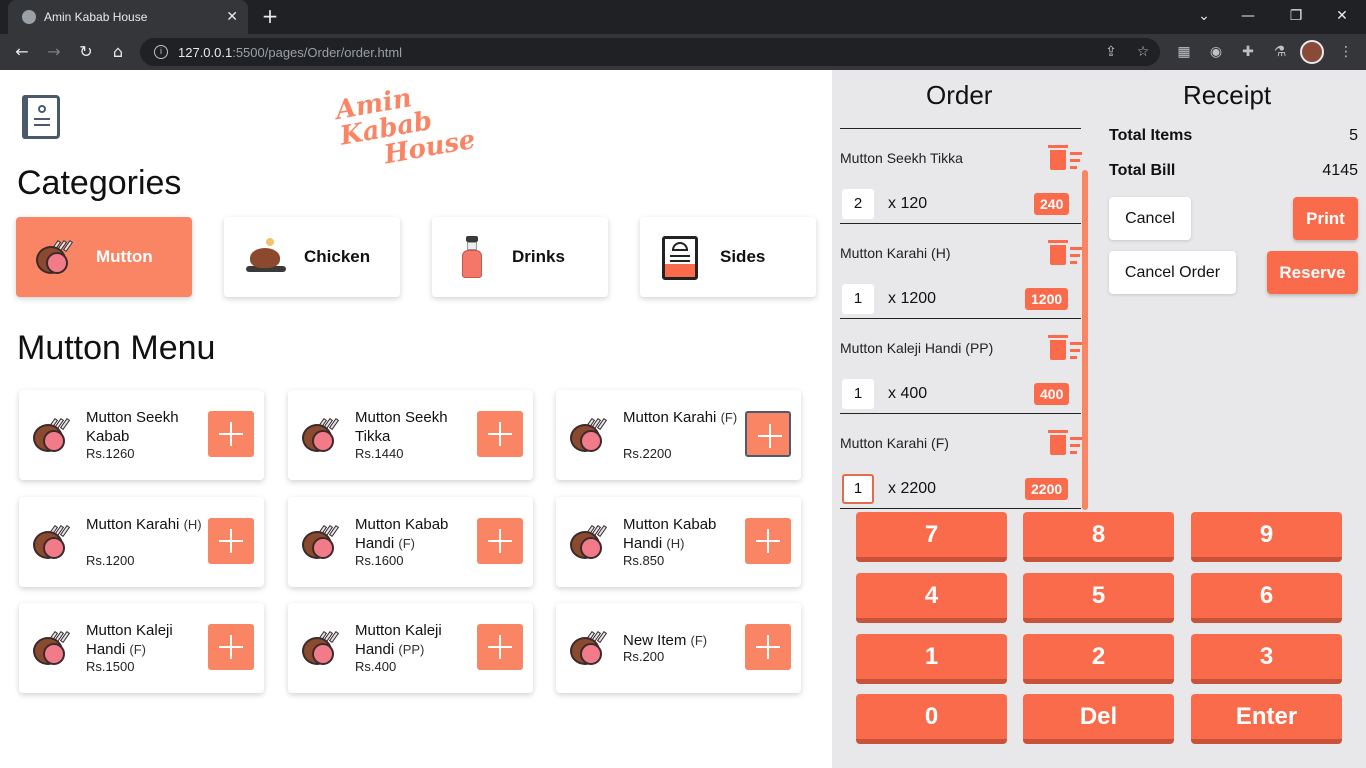 This screenshot has height=768, width=1366. What do you see at coordinates (1296, 16) in the screenshot?
I see `restore-icon: ❐` at bounding box center [1296, 16].